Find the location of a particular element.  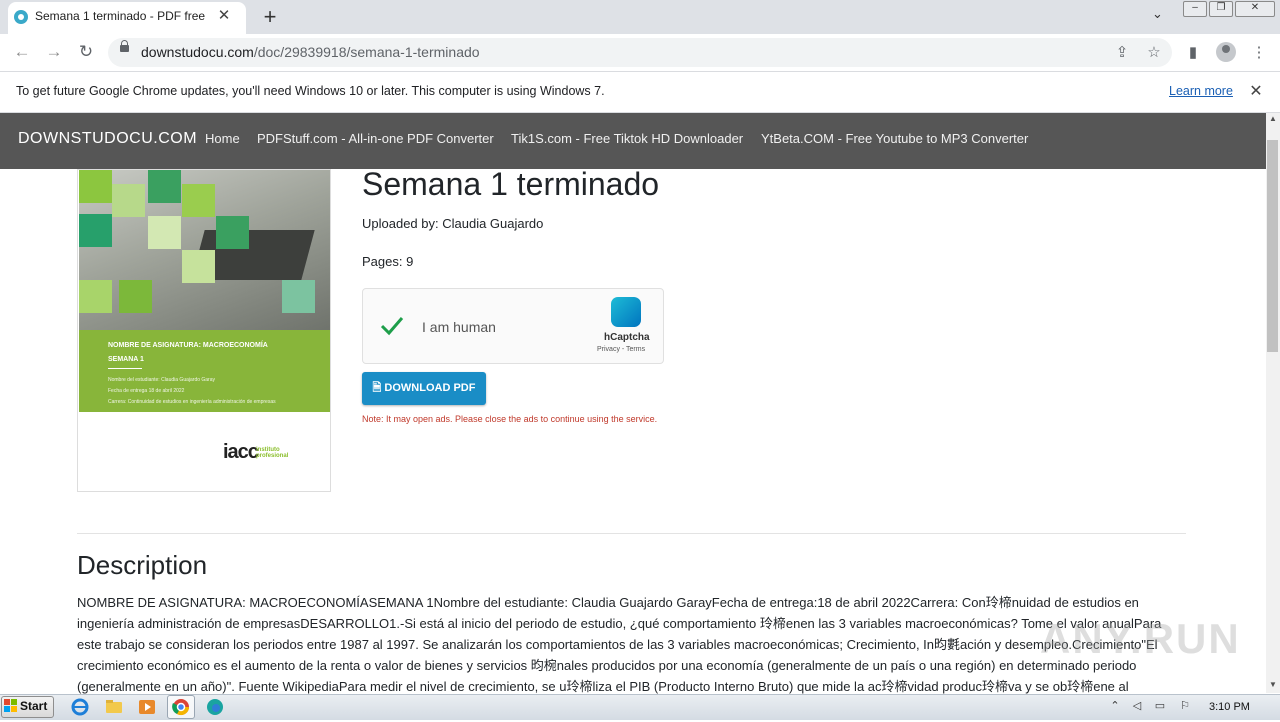

section-divider is located at coordinates (631, 533).